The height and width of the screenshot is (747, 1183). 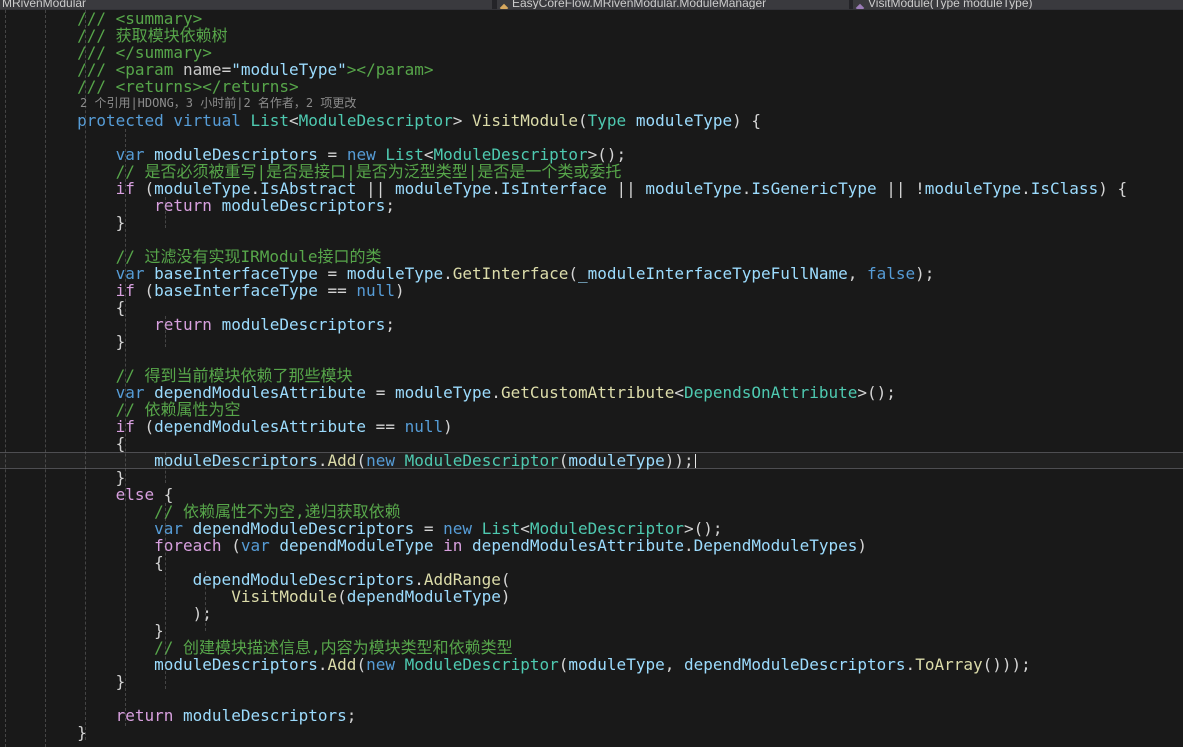 What do you see at coordinates (591, 35) in the screenshot?
I see `code-line: /// 获取模块依赖树` at bounding box center [591, 35].